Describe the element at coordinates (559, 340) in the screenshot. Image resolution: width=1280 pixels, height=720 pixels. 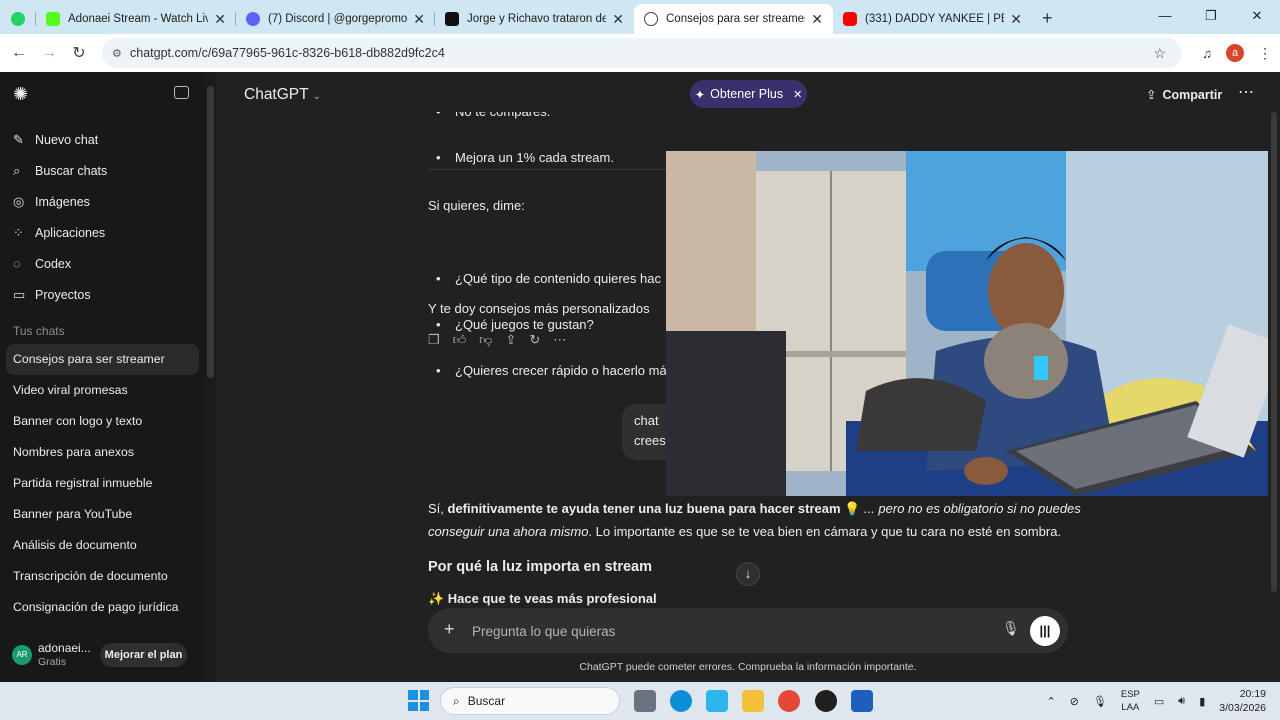
I see `more-icon: ⋯` at that location.